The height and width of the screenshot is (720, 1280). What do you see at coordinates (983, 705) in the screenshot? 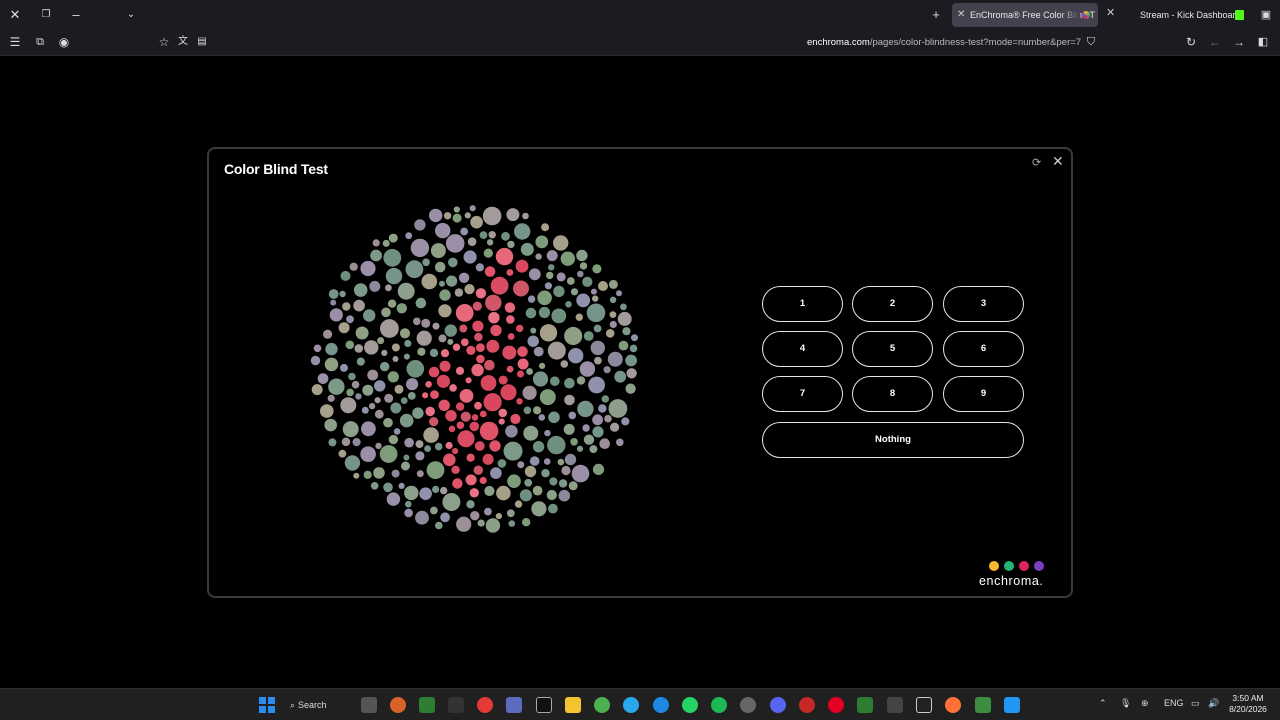
I see `minecraft-icon` at bounding box center [983, 705].